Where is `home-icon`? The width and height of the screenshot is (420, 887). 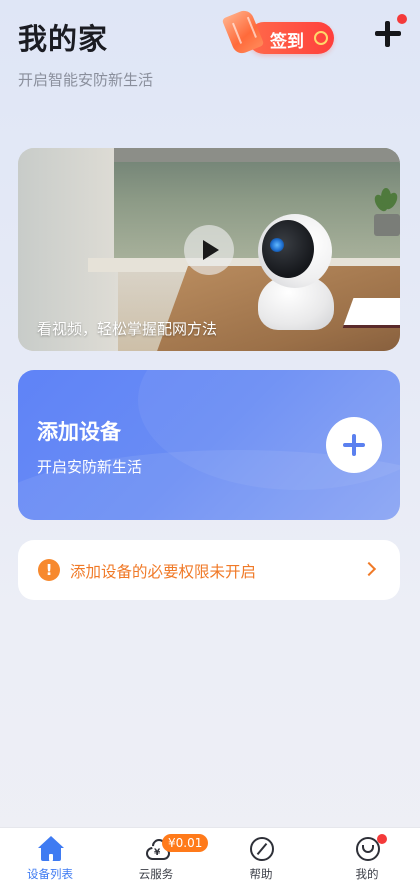 home-icon is located at coordinates (51, 849).